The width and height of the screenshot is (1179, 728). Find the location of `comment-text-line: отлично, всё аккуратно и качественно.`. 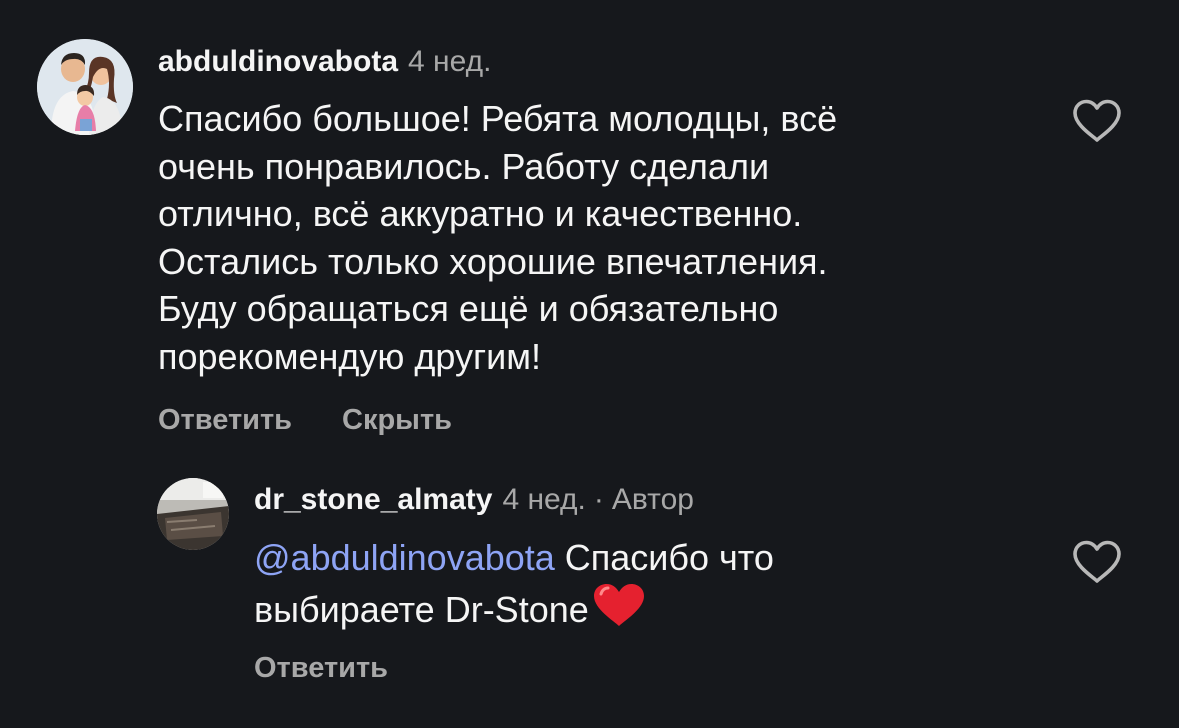

comment-text-line: отлично, всё аккуратно и качественно. is located at coordinates (480, 214).